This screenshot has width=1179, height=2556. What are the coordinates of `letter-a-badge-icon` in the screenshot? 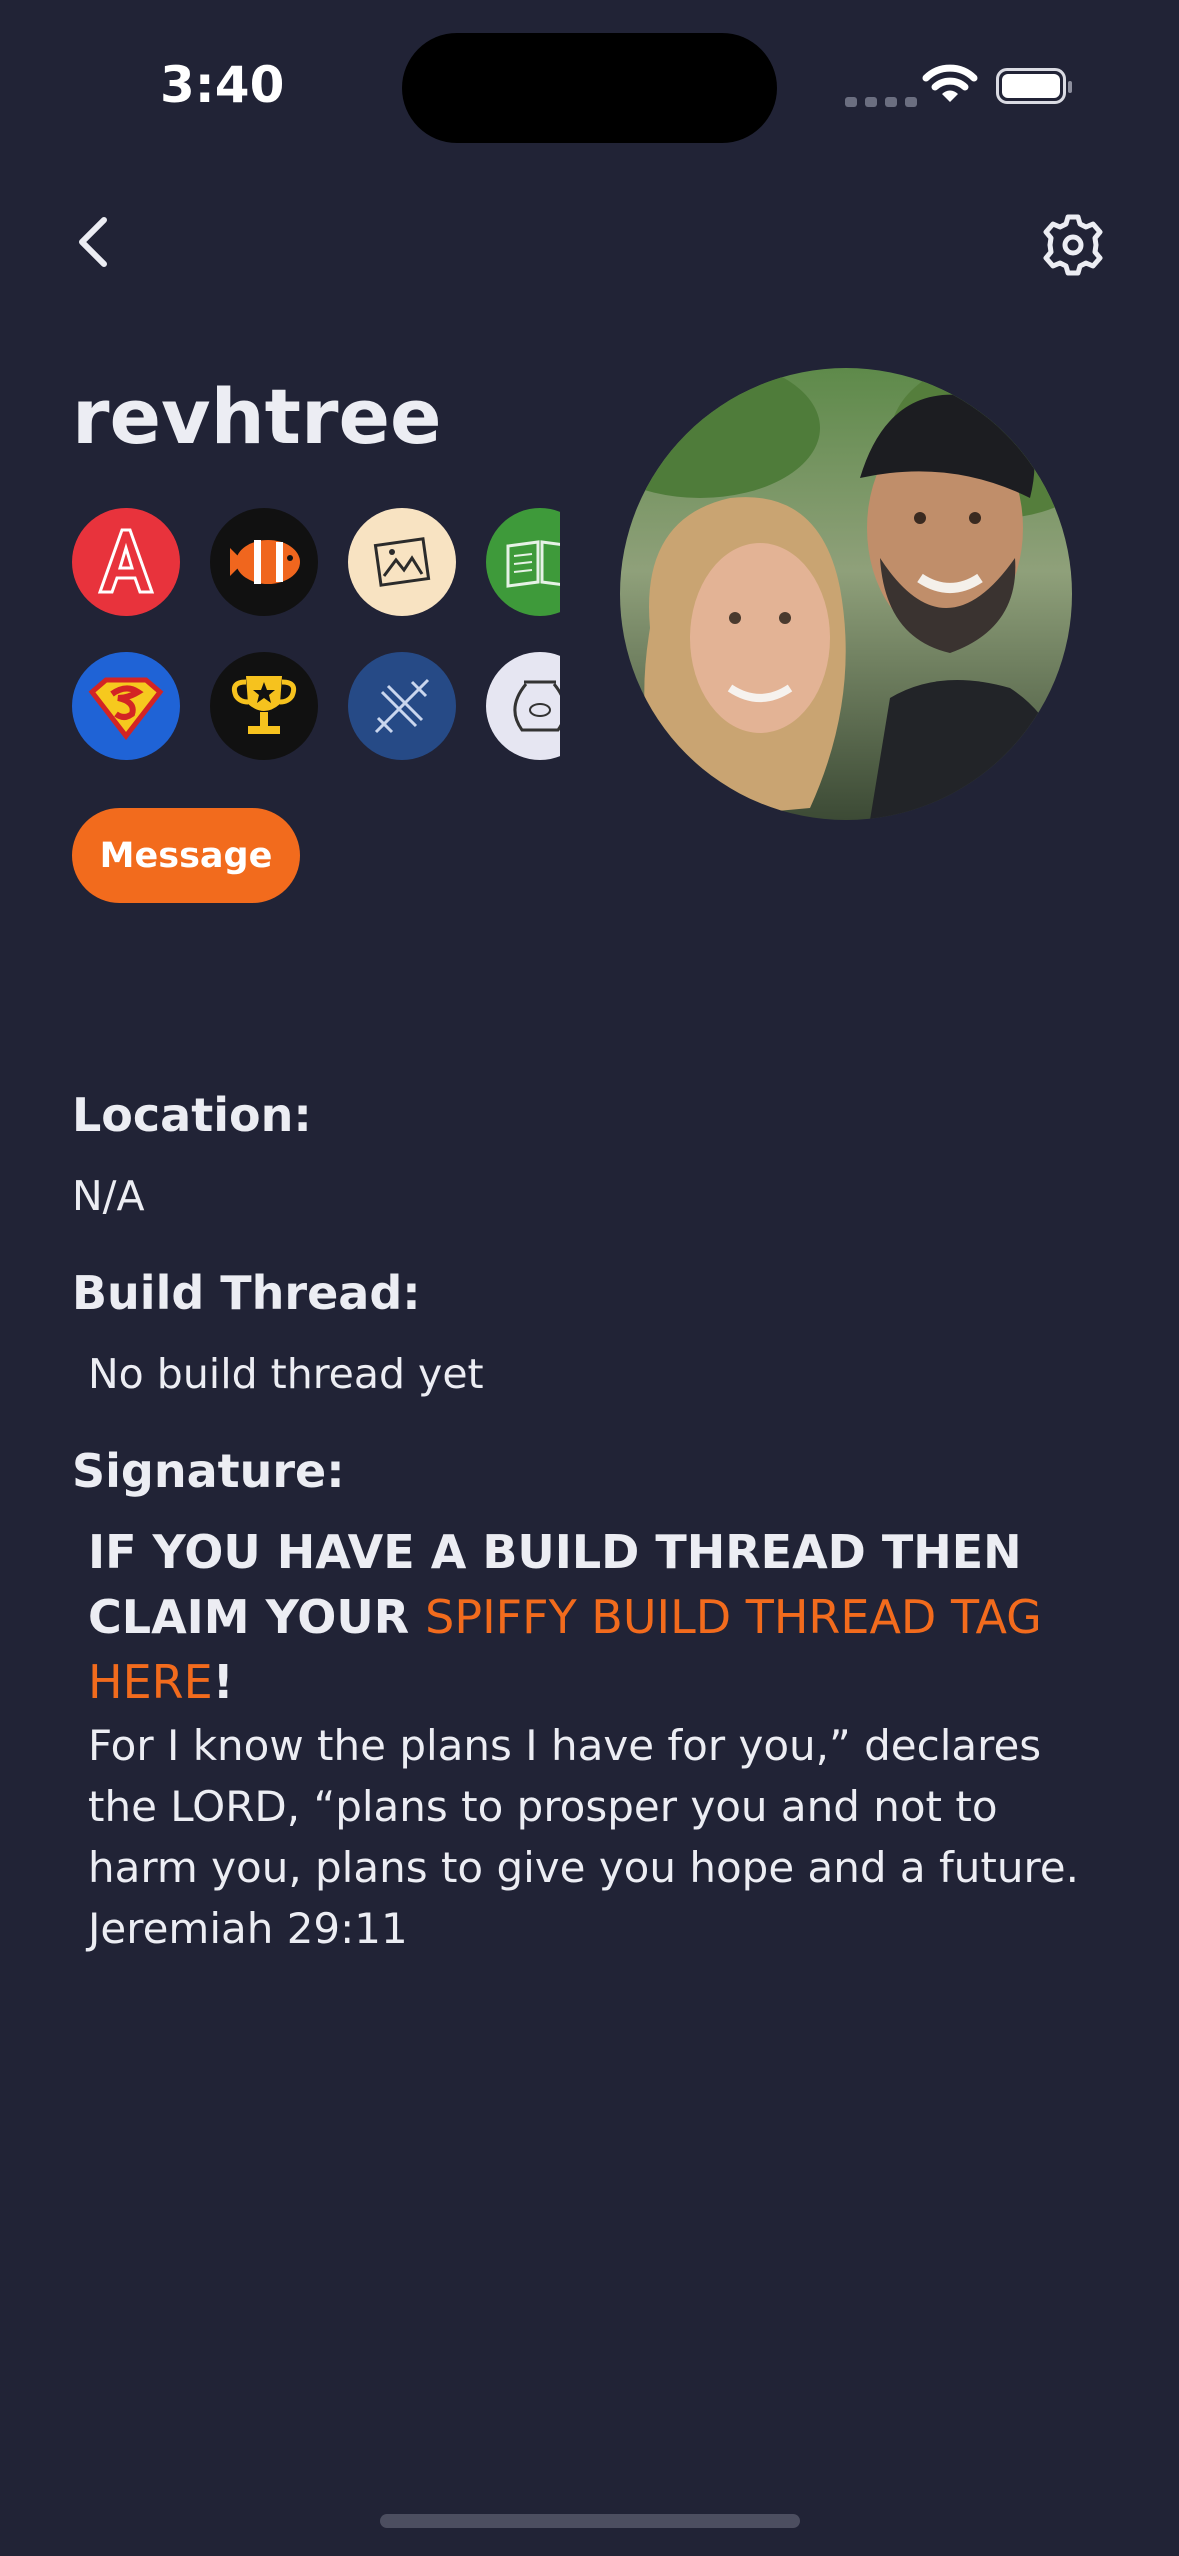 It's located at (126, 562).